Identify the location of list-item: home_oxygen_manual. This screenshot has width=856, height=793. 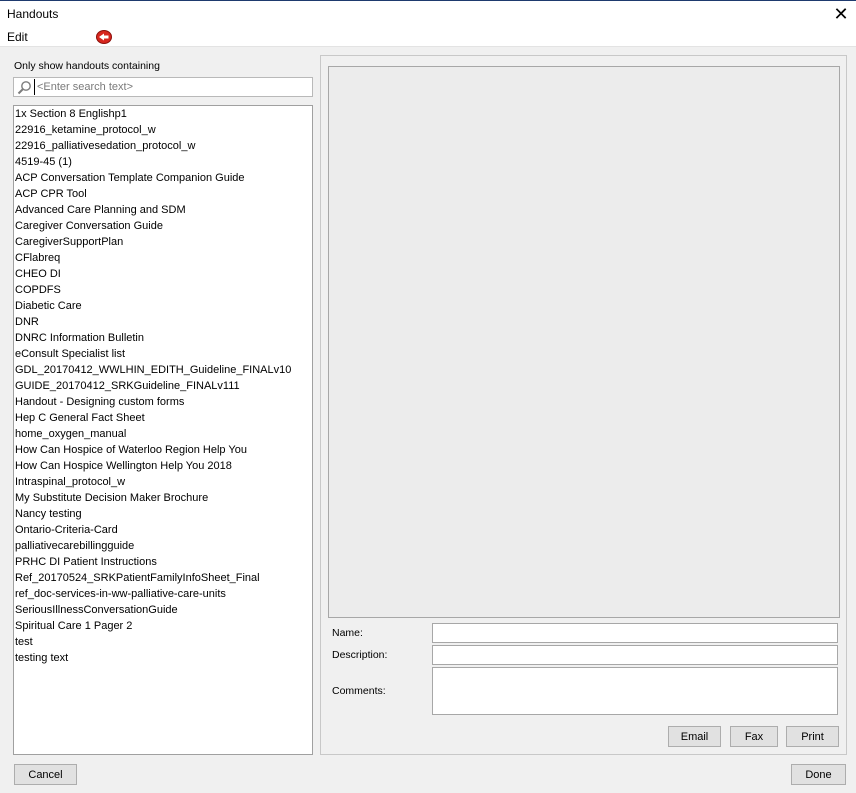
(163, 434).